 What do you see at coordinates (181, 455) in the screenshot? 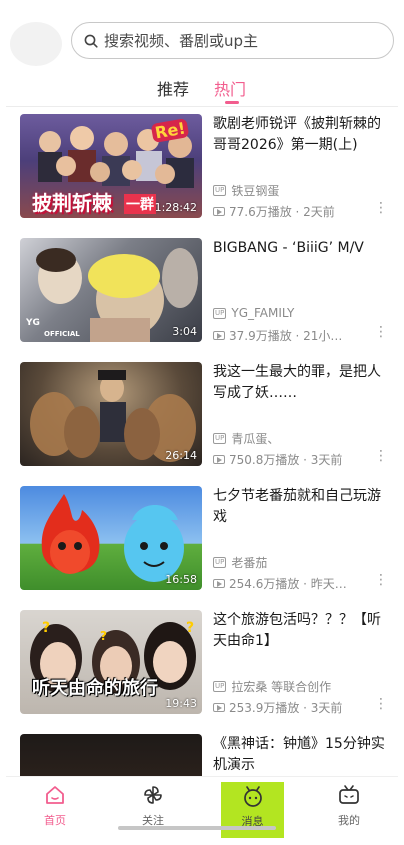
I see `video-duration: 26:14` at bounding box center [181, 455].